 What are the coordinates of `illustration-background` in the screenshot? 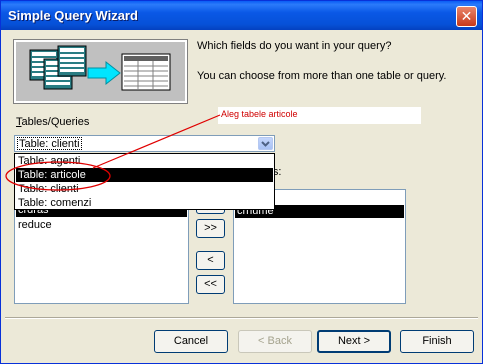 It's located at (100, 71).